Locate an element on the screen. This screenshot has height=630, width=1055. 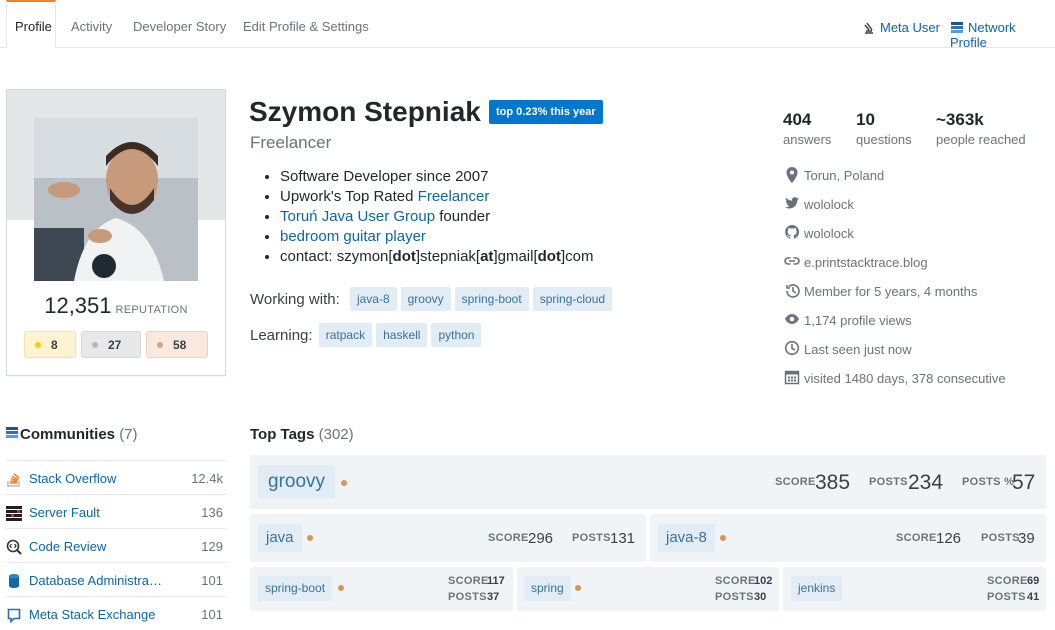
location-pin-icon is located at coordinates (792, 175).